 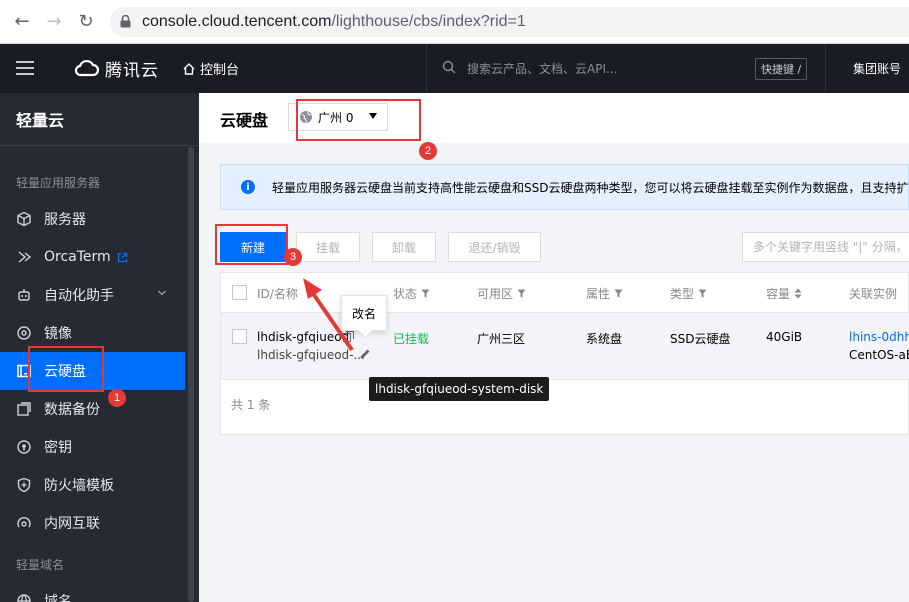 I want to click on sidebar-item-orcaterm: OrcaTerm, so click(x=92, y=257).